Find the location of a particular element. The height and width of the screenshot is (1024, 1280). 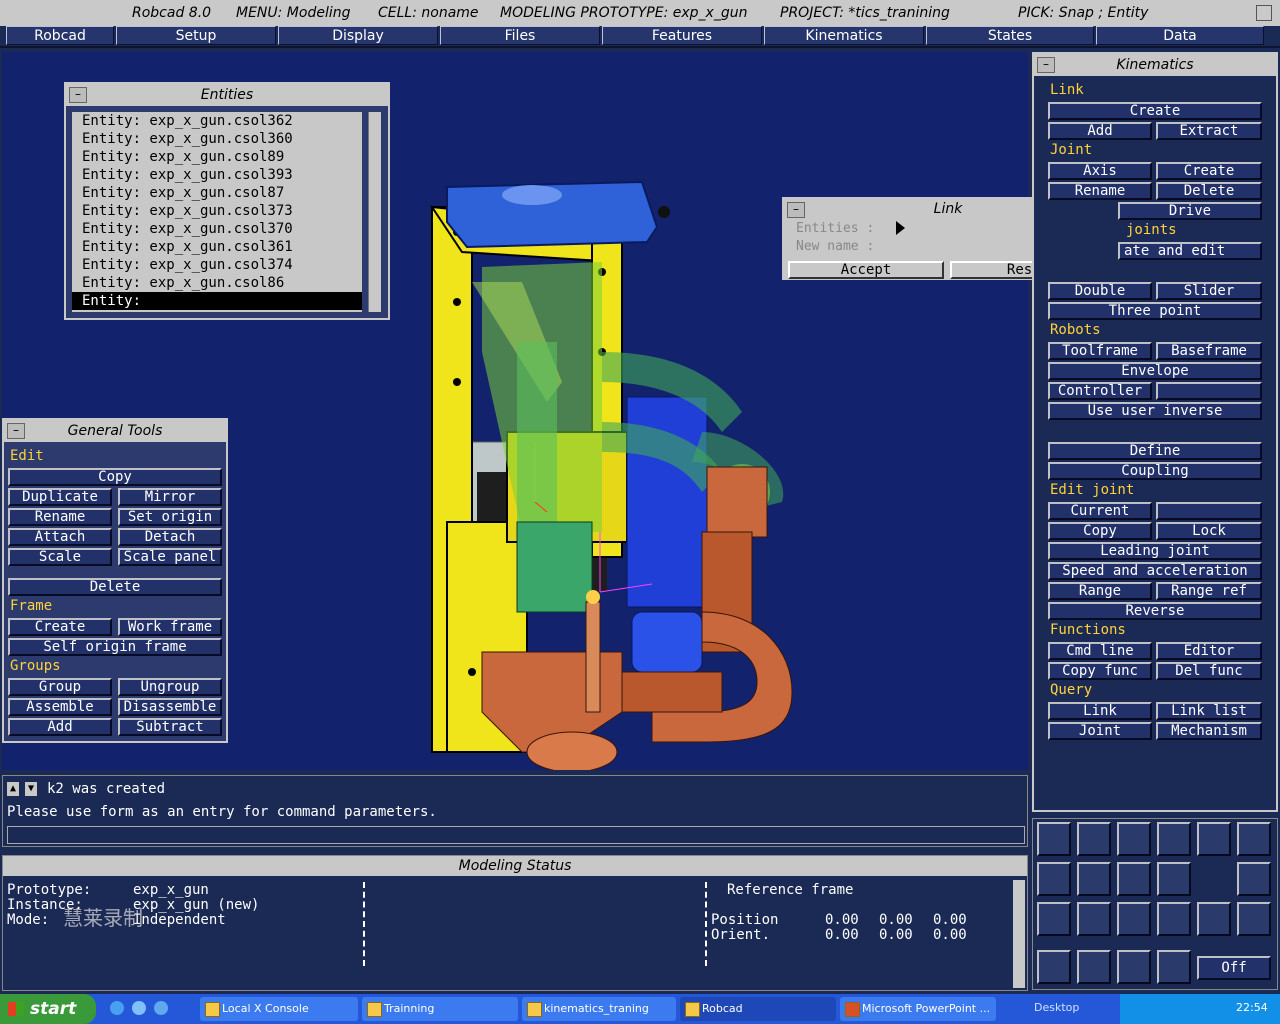

quicklaunch-icon is located at coordinates (139, 1008).